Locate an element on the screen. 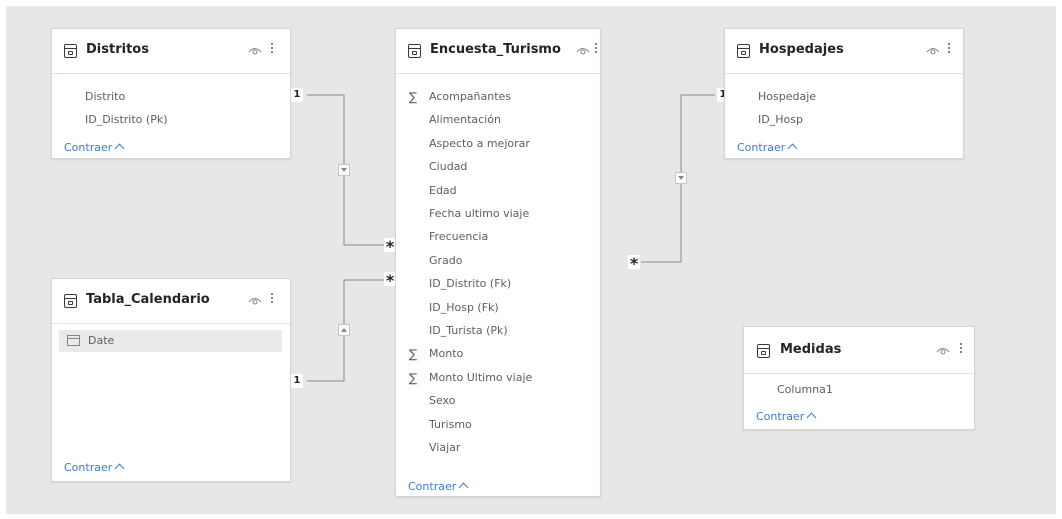  field-row: Distrito is located at coordinates (171, 97).